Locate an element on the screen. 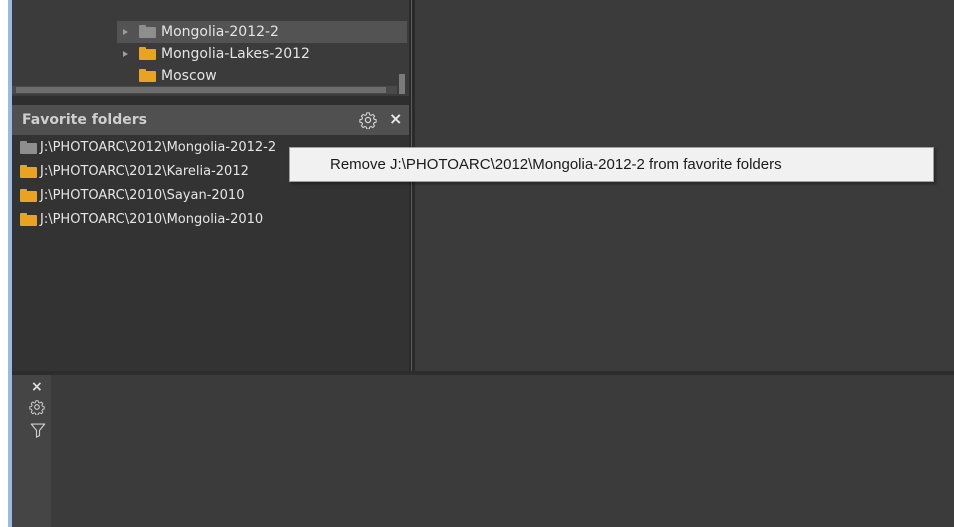 This screenshot has width=954, height=527. tree-item: Mongolia-2012-2 is located at coordinates (262, 32).